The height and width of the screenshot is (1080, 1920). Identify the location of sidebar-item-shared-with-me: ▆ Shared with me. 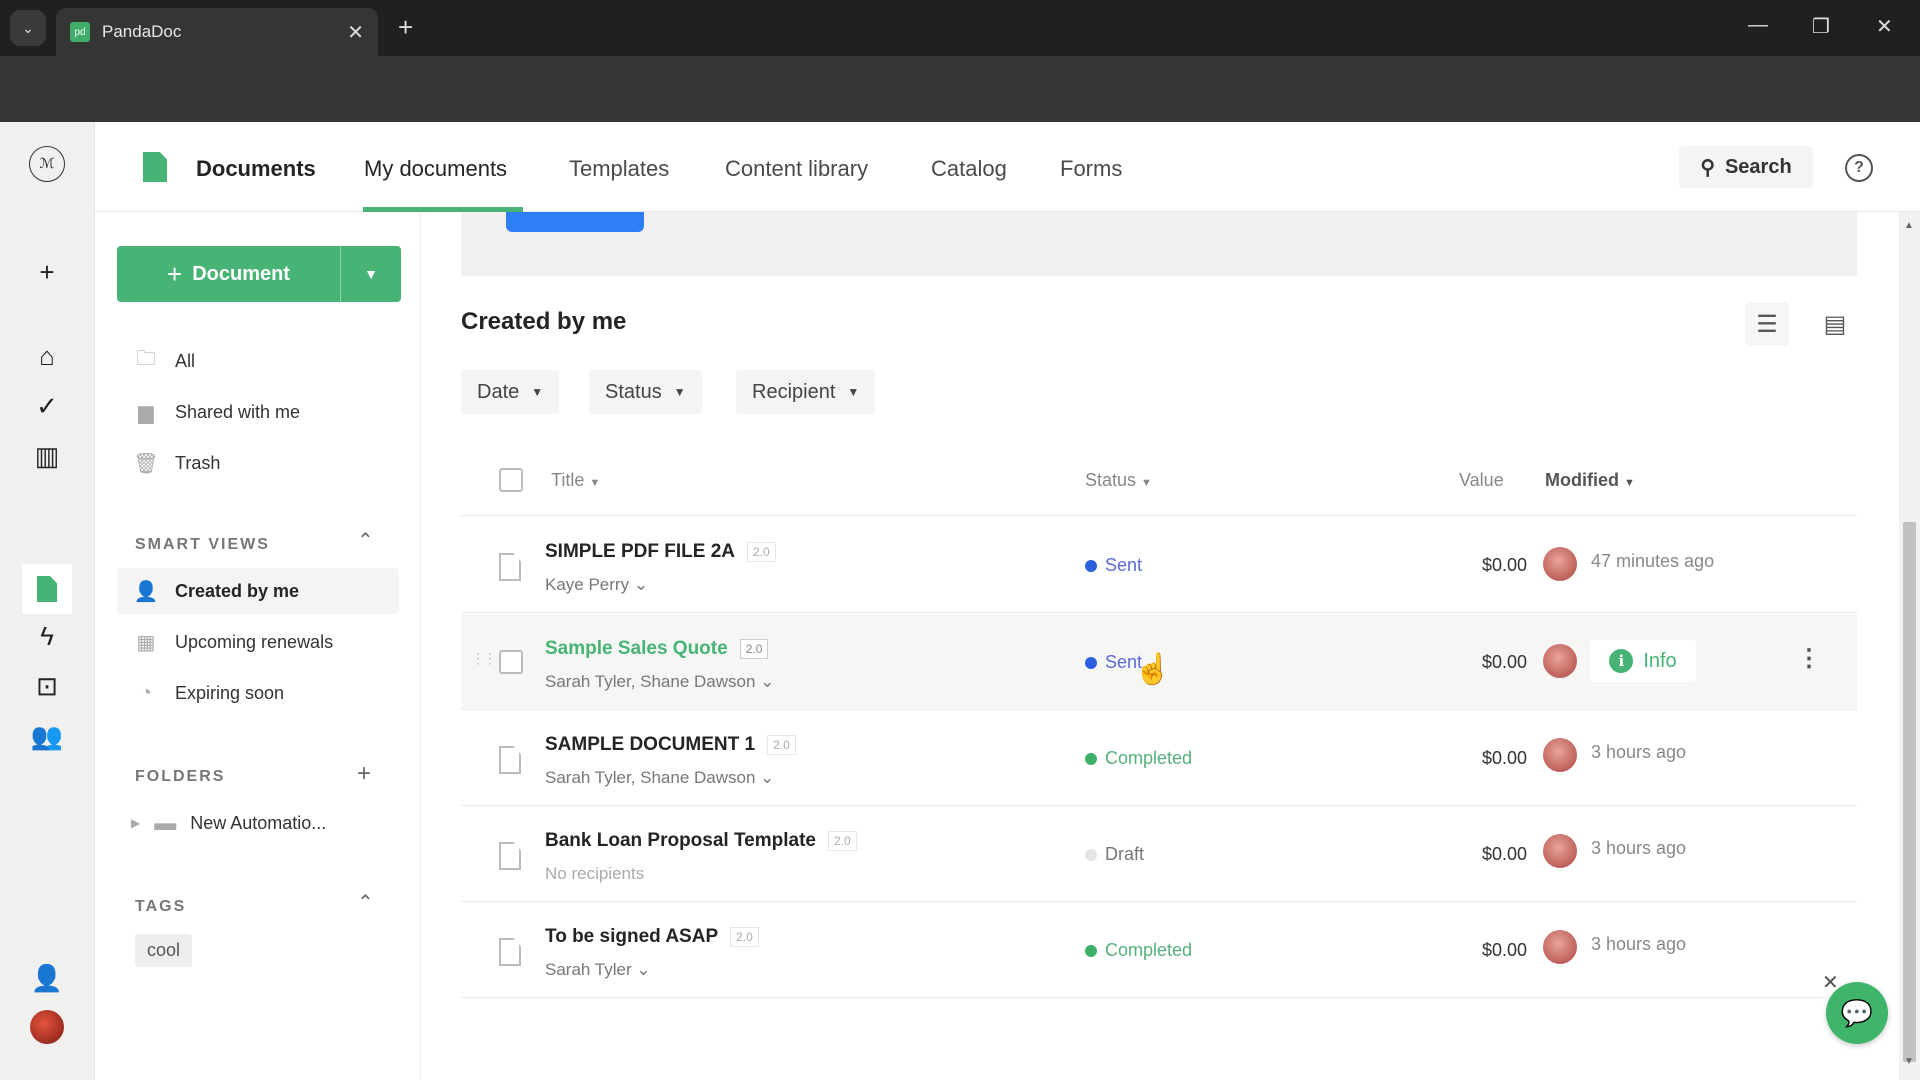
(258, 412).